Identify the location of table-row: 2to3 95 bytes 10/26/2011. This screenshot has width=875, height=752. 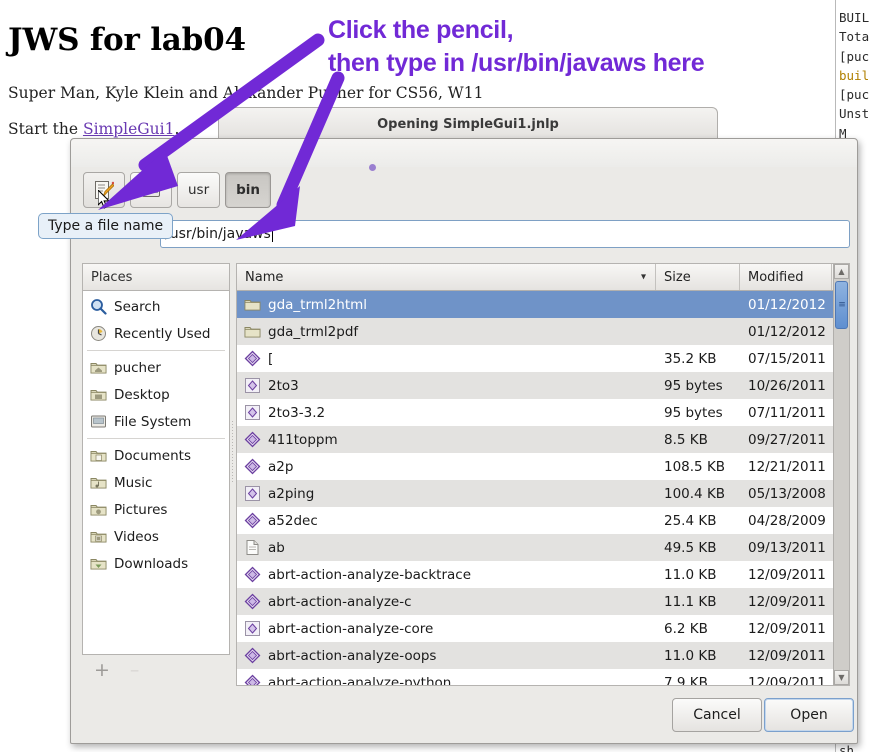
(543, 385).